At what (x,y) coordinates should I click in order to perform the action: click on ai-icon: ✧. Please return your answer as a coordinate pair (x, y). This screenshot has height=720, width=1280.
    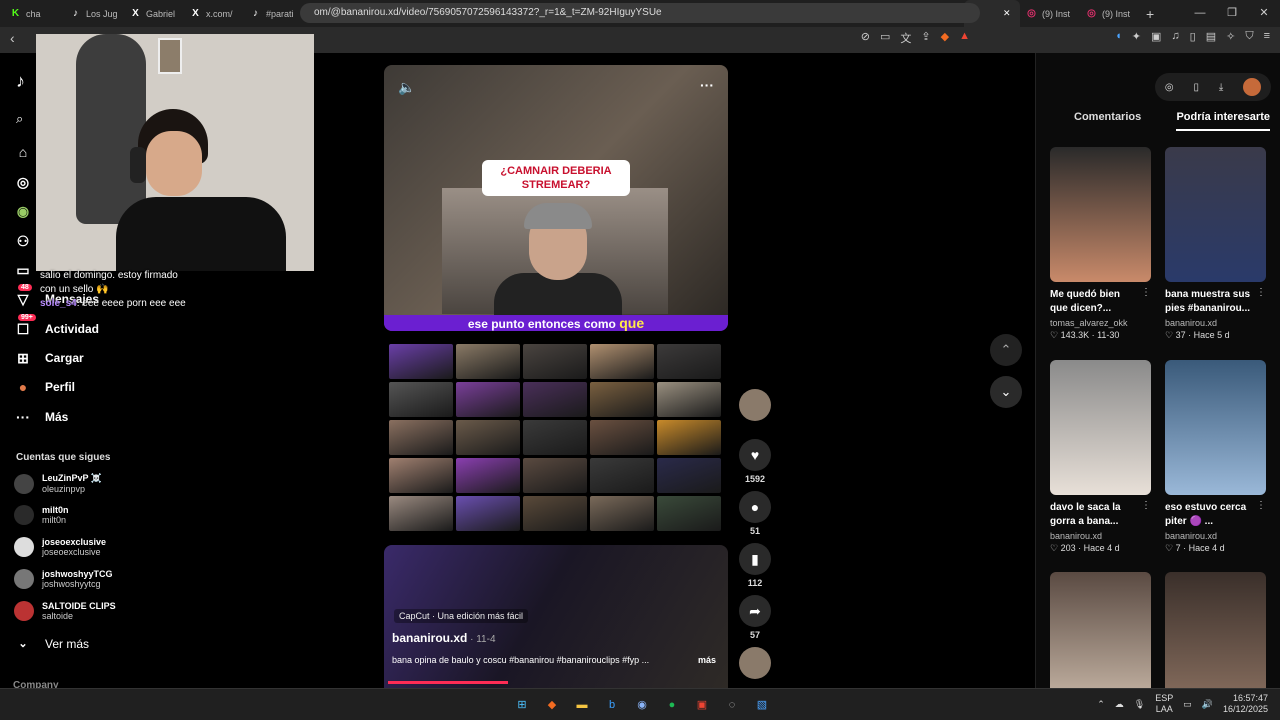
    Looking at the image, I should click on (1230, 36).